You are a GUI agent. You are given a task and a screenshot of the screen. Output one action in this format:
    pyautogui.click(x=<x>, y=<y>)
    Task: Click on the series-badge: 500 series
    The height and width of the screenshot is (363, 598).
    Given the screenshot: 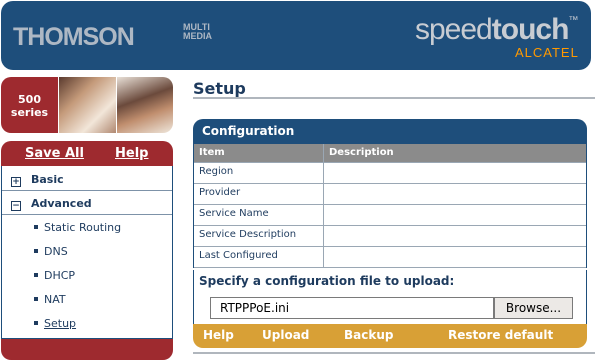 What is the action you would take?
    pyautogui.click(x=29, y=105)
    